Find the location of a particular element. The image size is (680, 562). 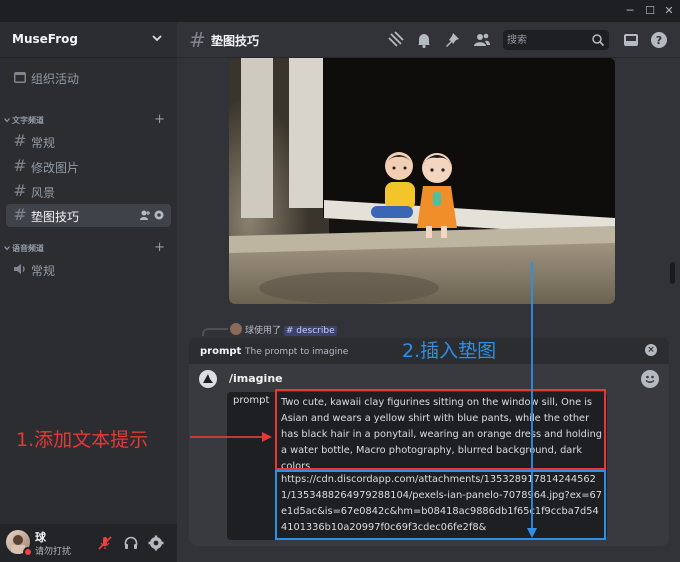

events-label: 组织活动 is located at coordinates (55, 79).